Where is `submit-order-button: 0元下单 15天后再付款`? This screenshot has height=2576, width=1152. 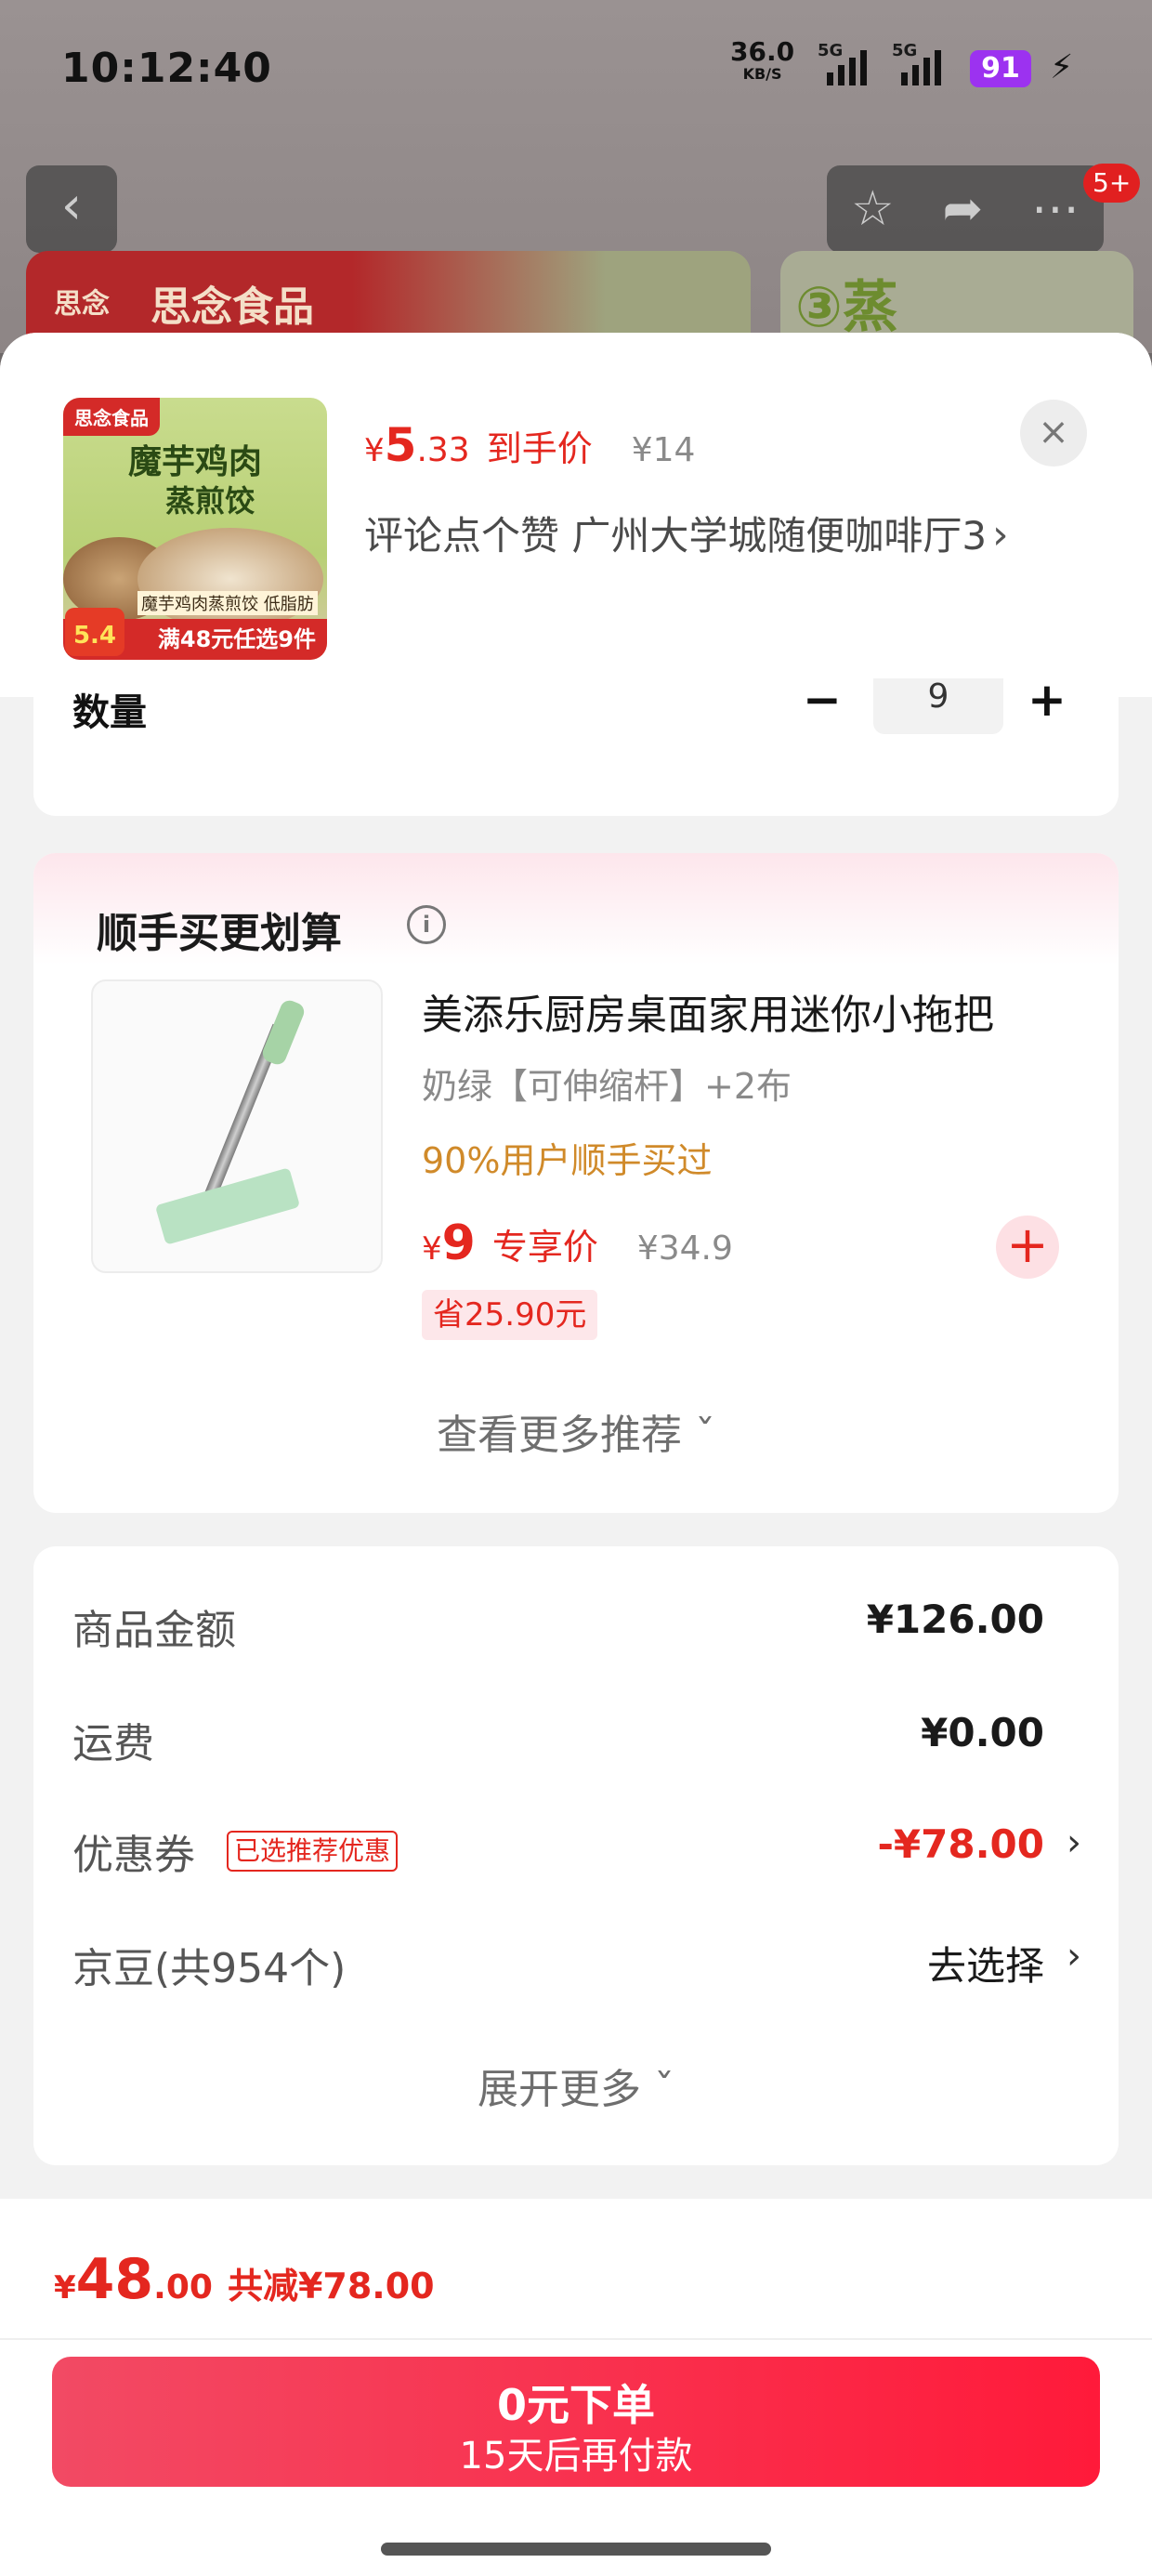
submit-order-button: 0元下单 15天后再付款 is located at coordinates (576, 2422).